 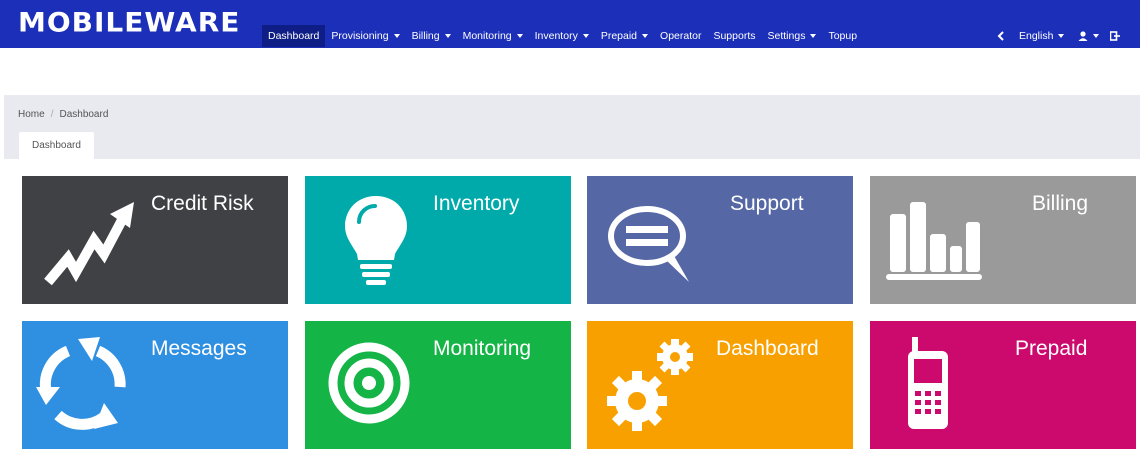 I want to click on tile-inventory: Inventory, so click(x=438, y=240).